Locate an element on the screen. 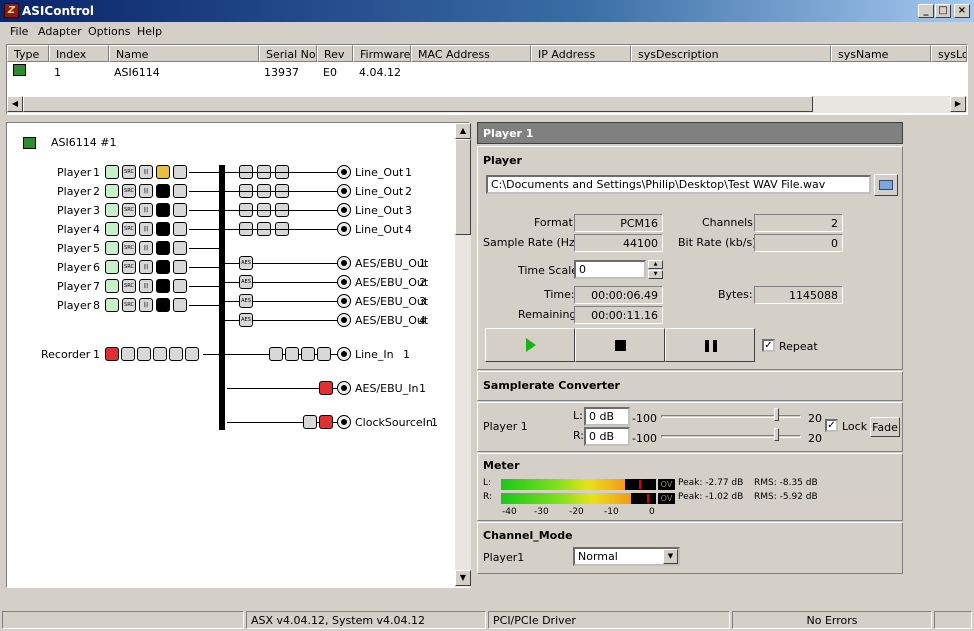  aes-decoder-block is located at coordinates (326, 388).